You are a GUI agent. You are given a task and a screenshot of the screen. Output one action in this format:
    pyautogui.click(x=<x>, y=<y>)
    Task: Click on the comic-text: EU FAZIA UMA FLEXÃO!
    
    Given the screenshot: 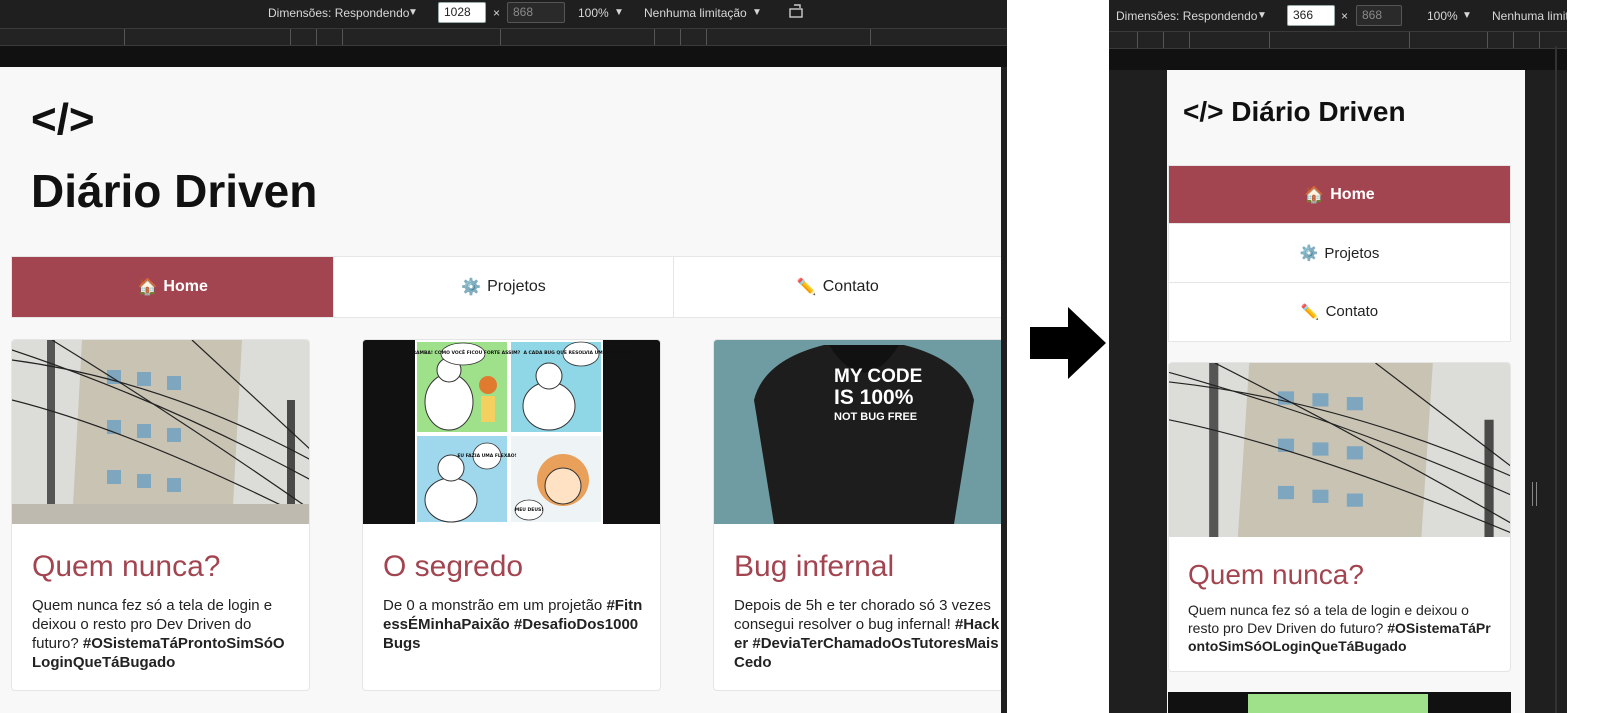 What is the action you would take?
    pyautogui.click(x=486, y=455)
    